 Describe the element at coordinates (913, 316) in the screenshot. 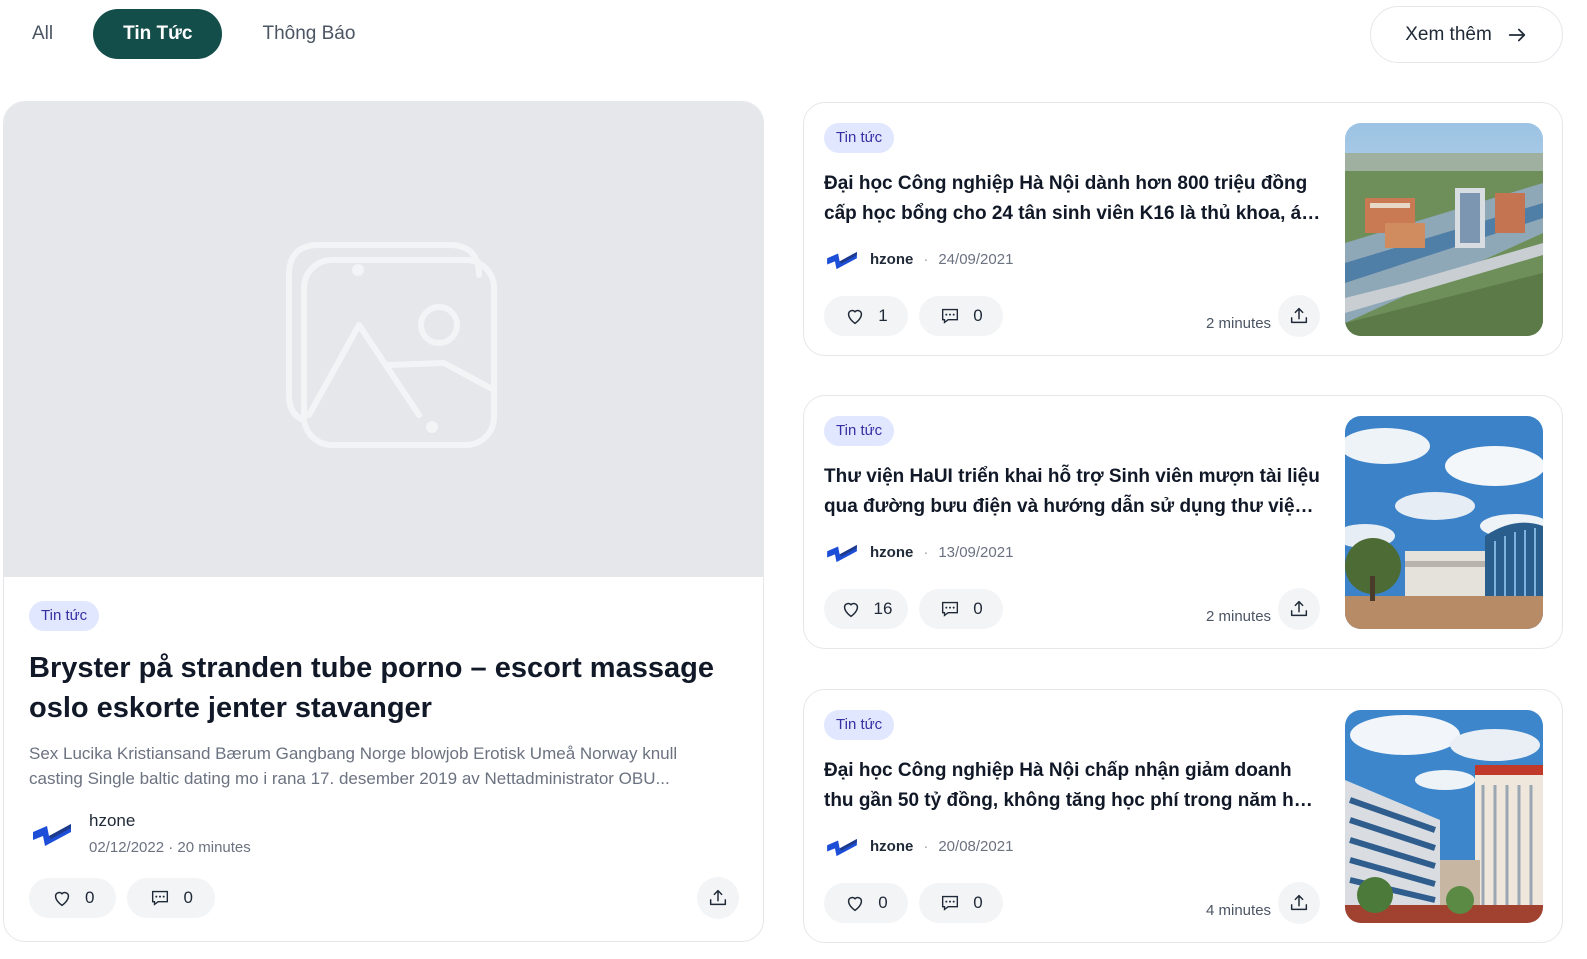

I see `post-actions: 1 0` at that location.